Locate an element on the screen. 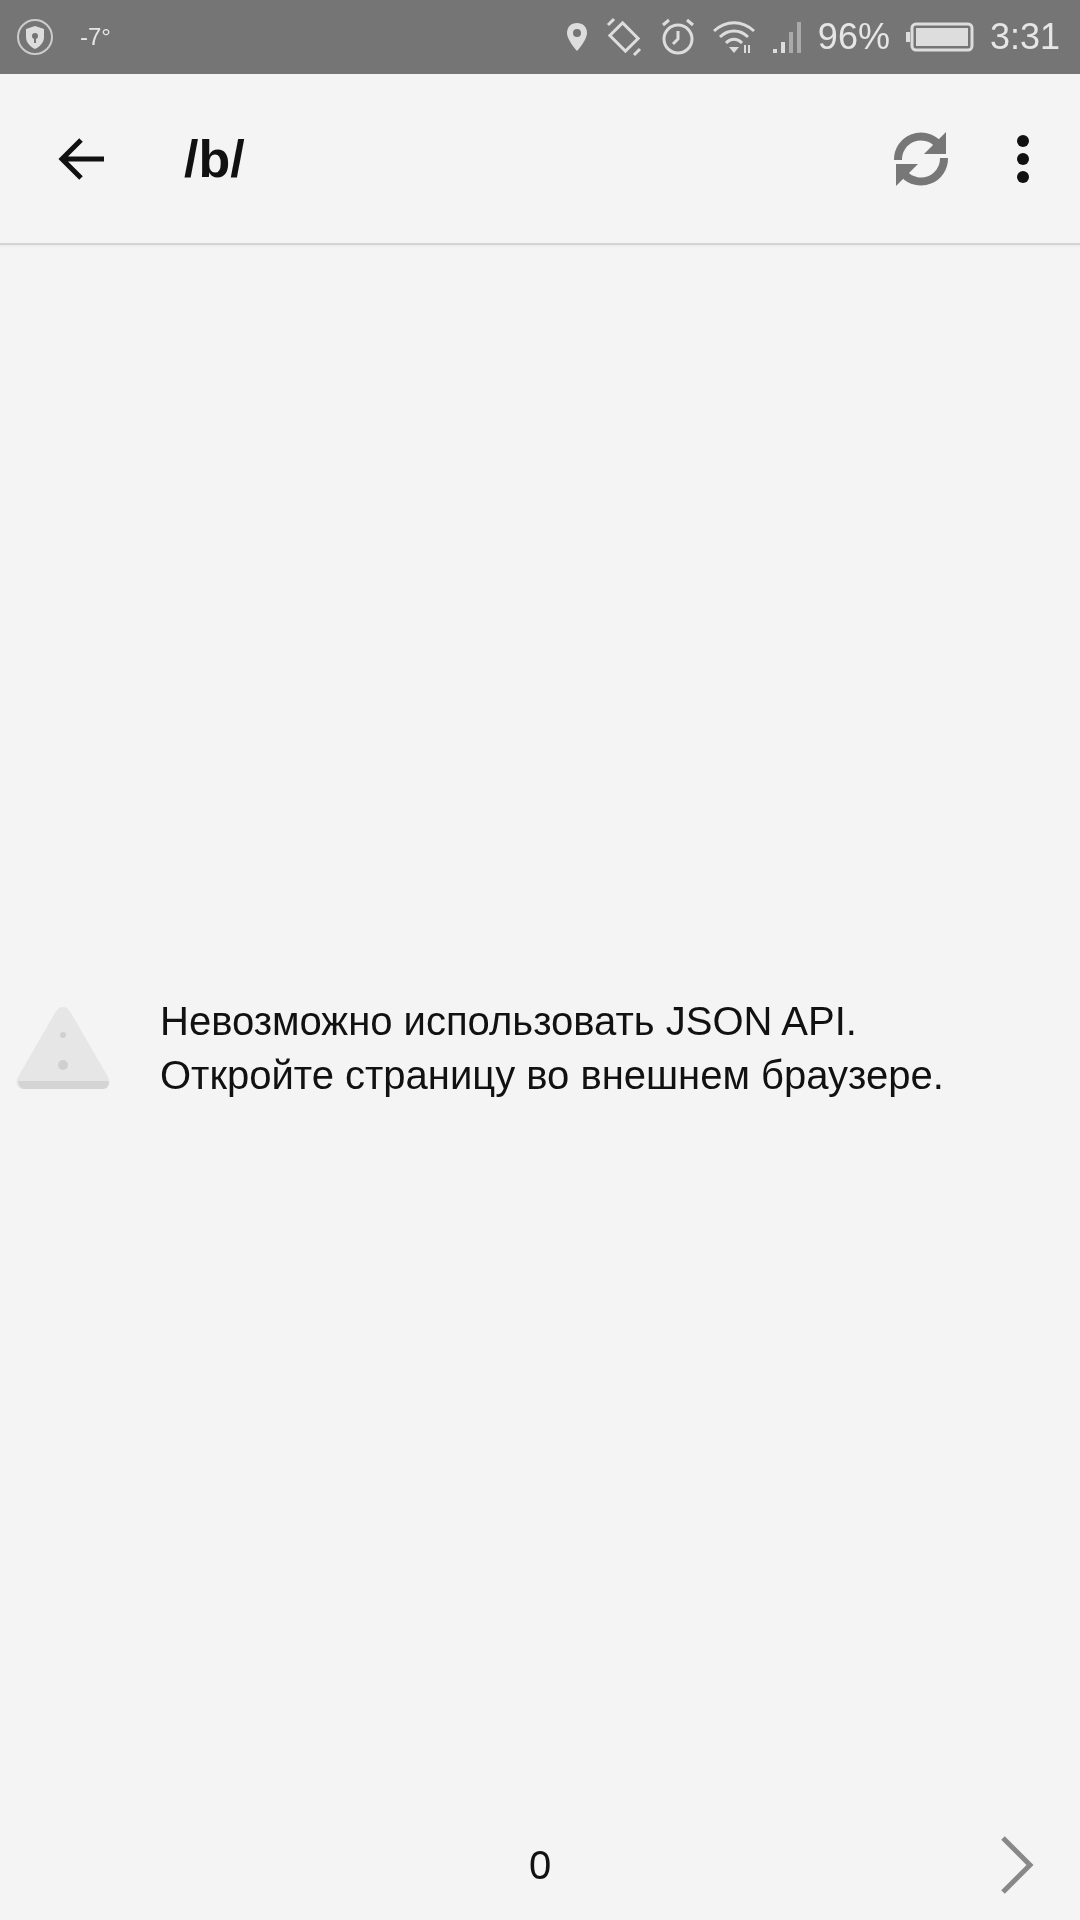 This screenshot has height=1920, width=1080. wifi-icon is located at coordinates (733, 37).